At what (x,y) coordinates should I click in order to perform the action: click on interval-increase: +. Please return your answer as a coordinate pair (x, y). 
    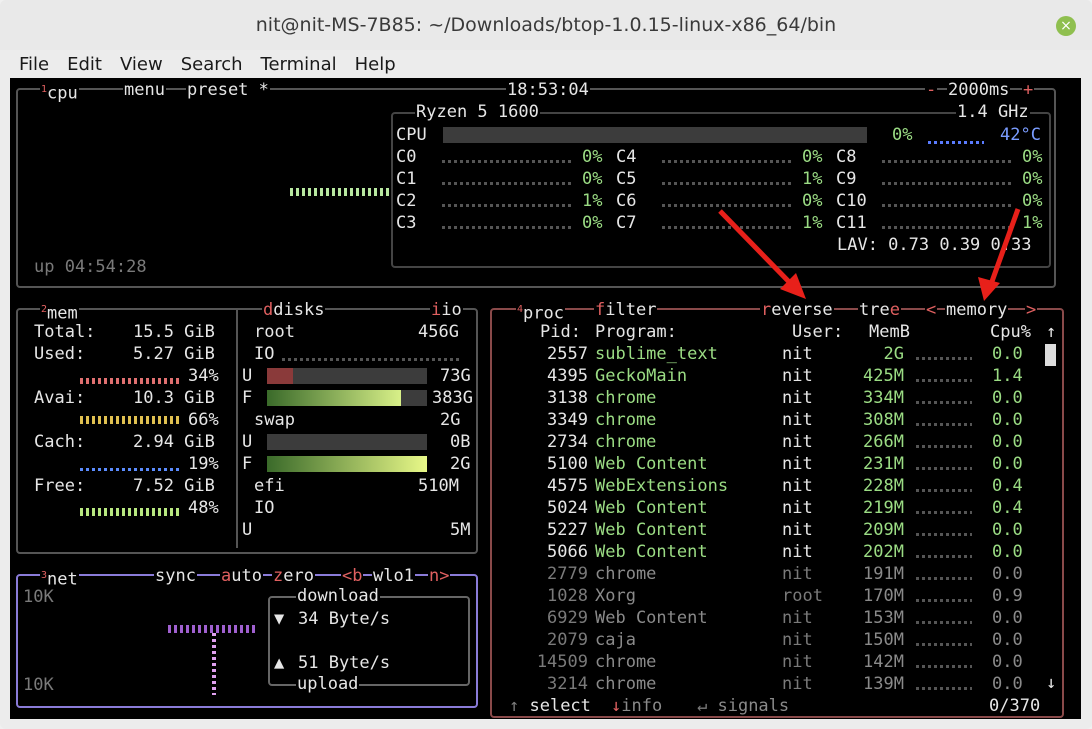
    Looking at the image, I should click on (1028, 90).